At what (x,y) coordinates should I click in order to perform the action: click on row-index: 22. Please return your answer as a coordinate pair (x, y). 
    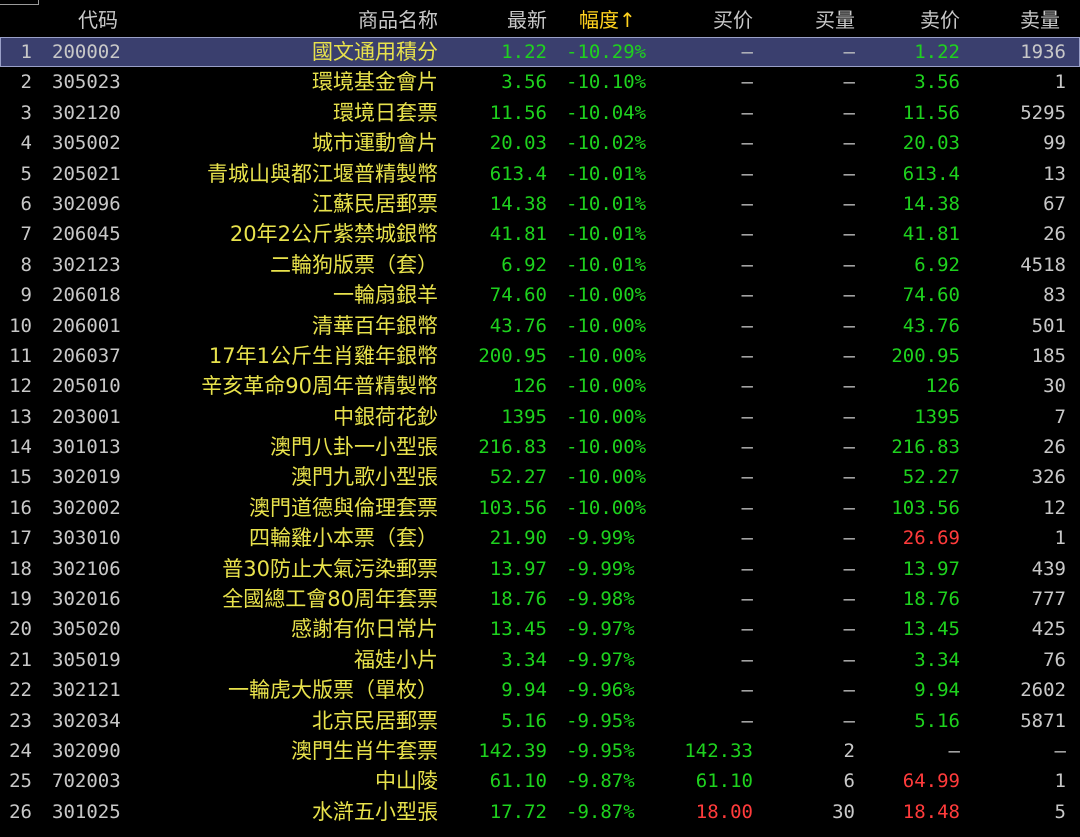
    Looking at the image, I should click on (20, 690).